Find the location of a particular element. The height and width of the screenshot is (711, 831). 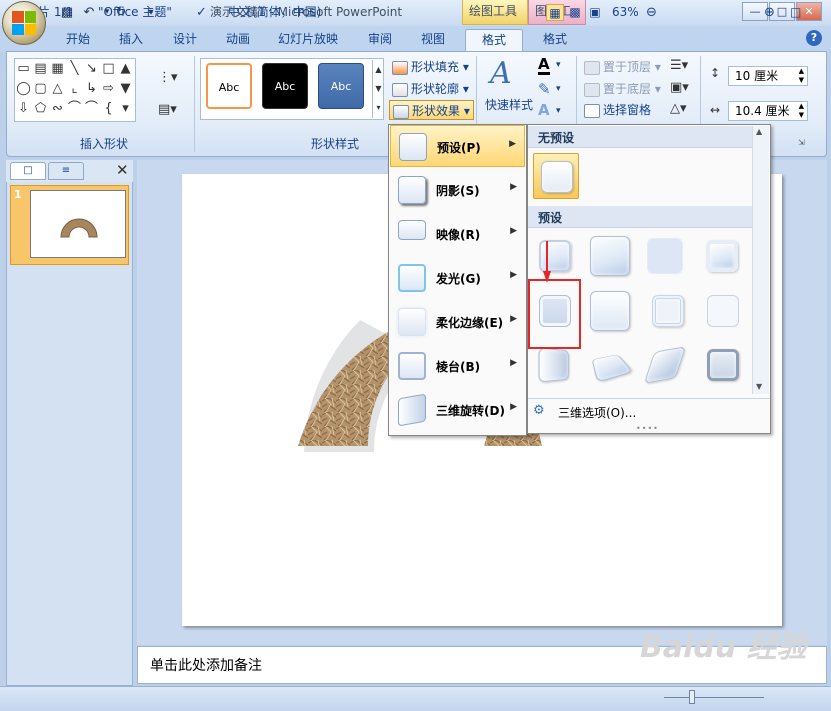

menu-item-bevel: 棱台(B) ▶ is located at coordinates (457, 366).